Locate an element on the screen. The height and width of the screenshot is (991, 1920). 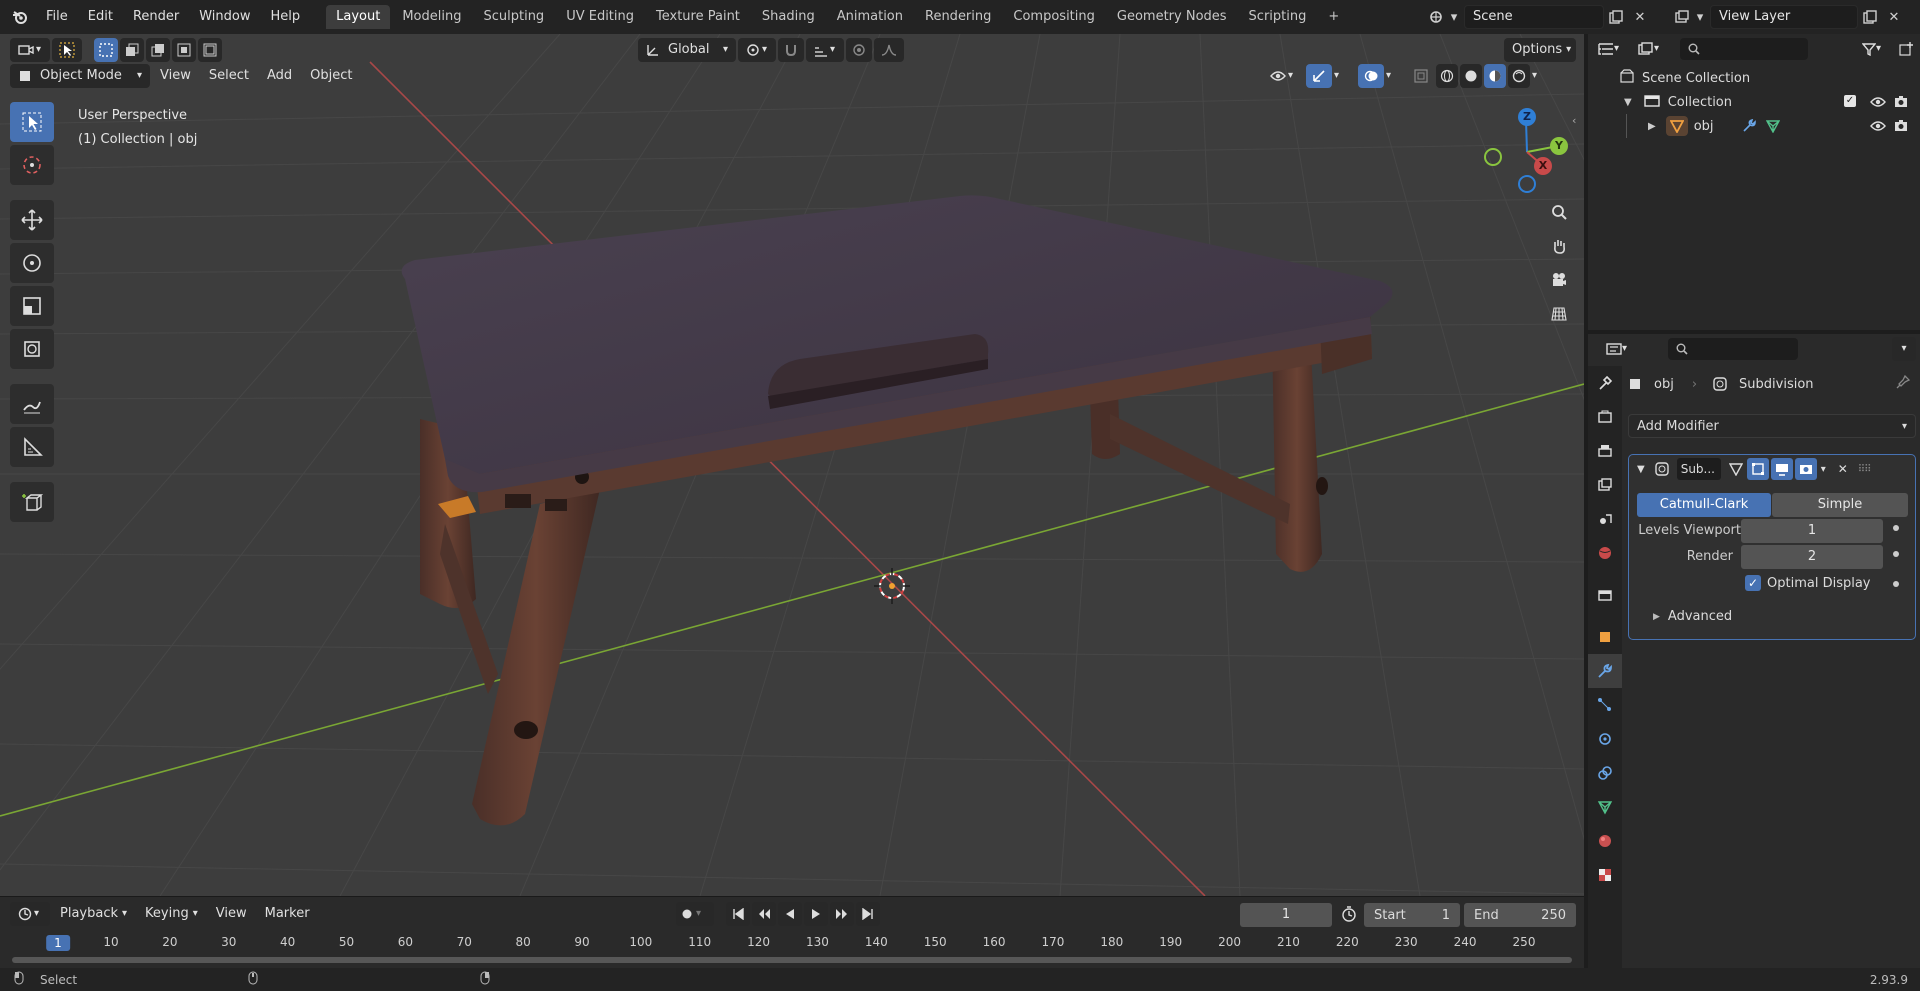
shading-material is located at coordinates (1495, 76).